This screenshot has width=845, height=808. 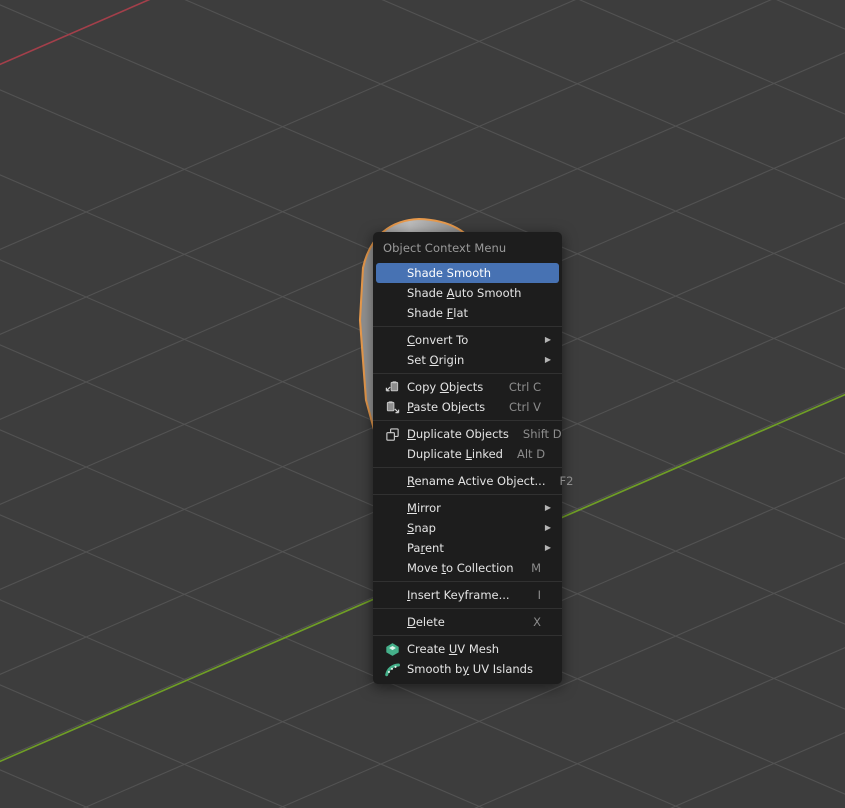 What do you see at coordinates (445, 387) in the screenshot?
I see `menu-item-label: Copy Objects` at bounding box center [445, 387].